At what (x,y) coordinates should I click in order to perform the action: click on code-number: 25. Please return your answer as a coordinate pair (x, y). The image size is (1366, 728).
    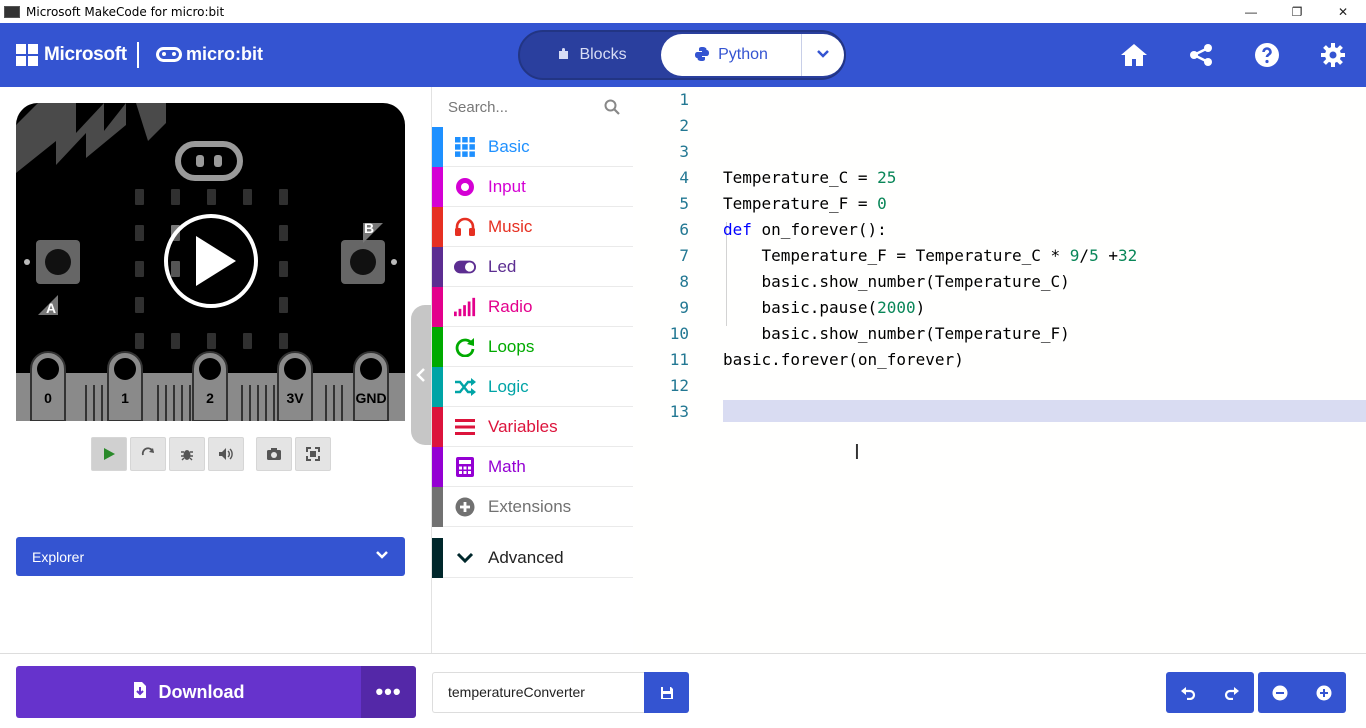
    Looking at the image, I should click on (887, 177).